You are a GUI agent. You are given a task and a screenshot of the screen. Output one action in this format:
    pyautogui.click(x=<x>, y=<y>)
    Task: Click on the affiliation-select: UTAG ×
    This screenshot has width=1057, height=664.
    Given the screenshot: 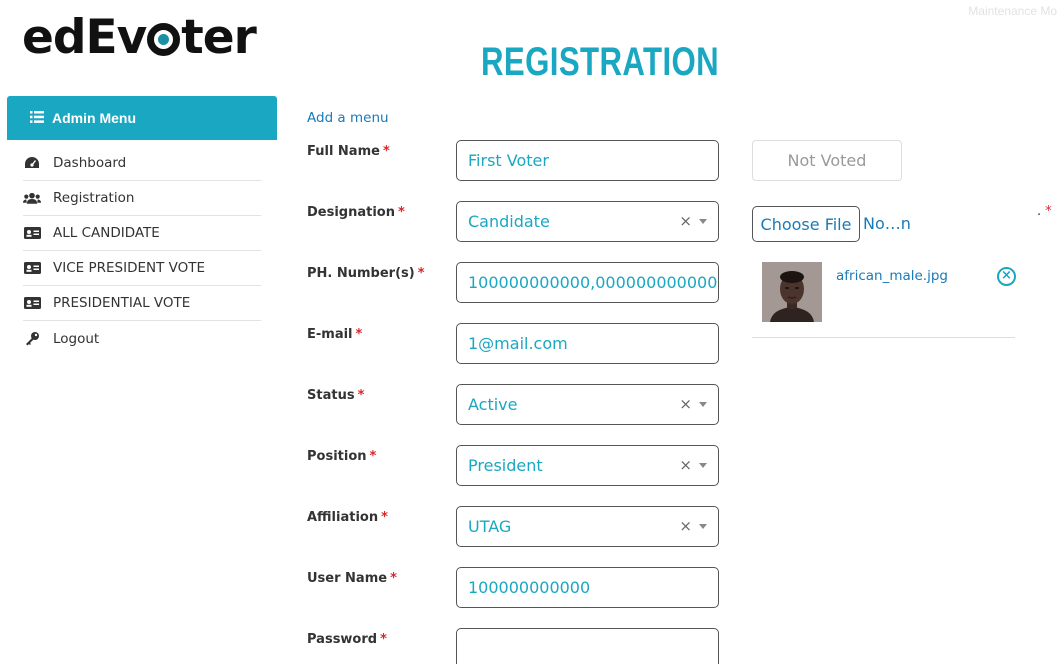 What is the action you would take?
    pyautogui.click(x=587, y=526)
    